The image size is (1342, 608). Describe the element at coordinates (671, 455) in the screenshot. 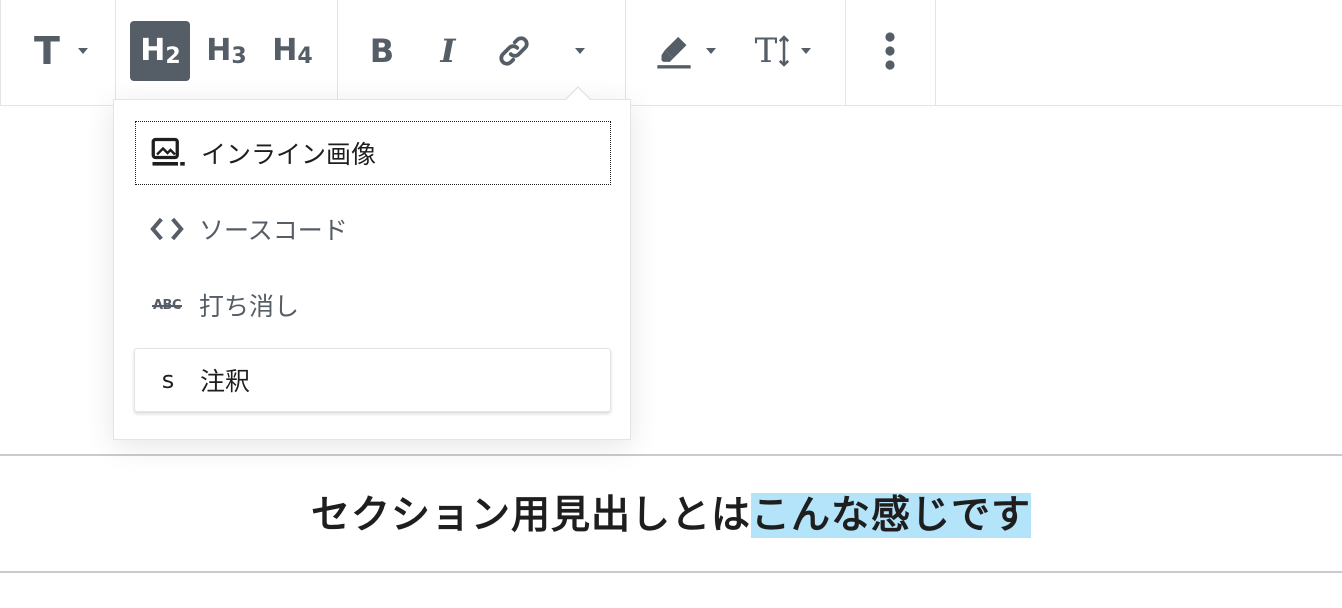

I see `block-divider-top` at that location.